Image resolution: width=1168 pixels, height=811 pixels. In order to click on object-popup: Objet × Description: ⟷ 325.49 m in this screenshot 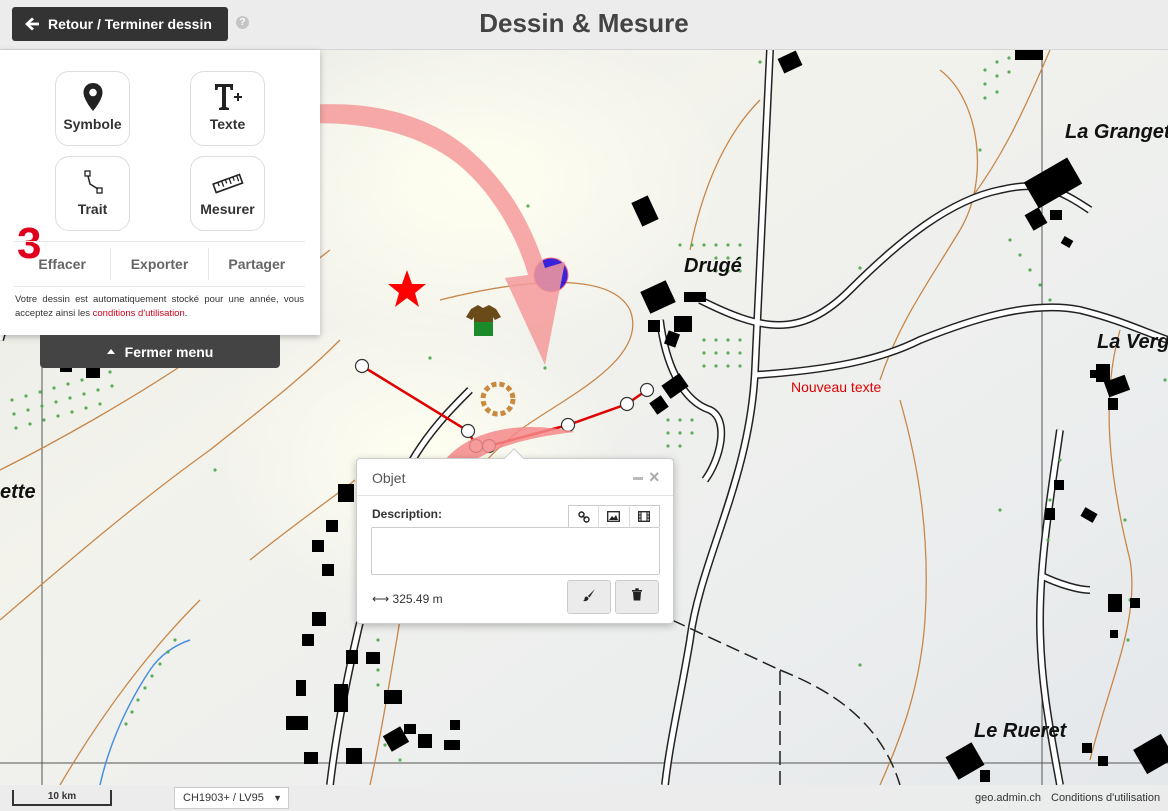, I will do `click(515, 536)`.